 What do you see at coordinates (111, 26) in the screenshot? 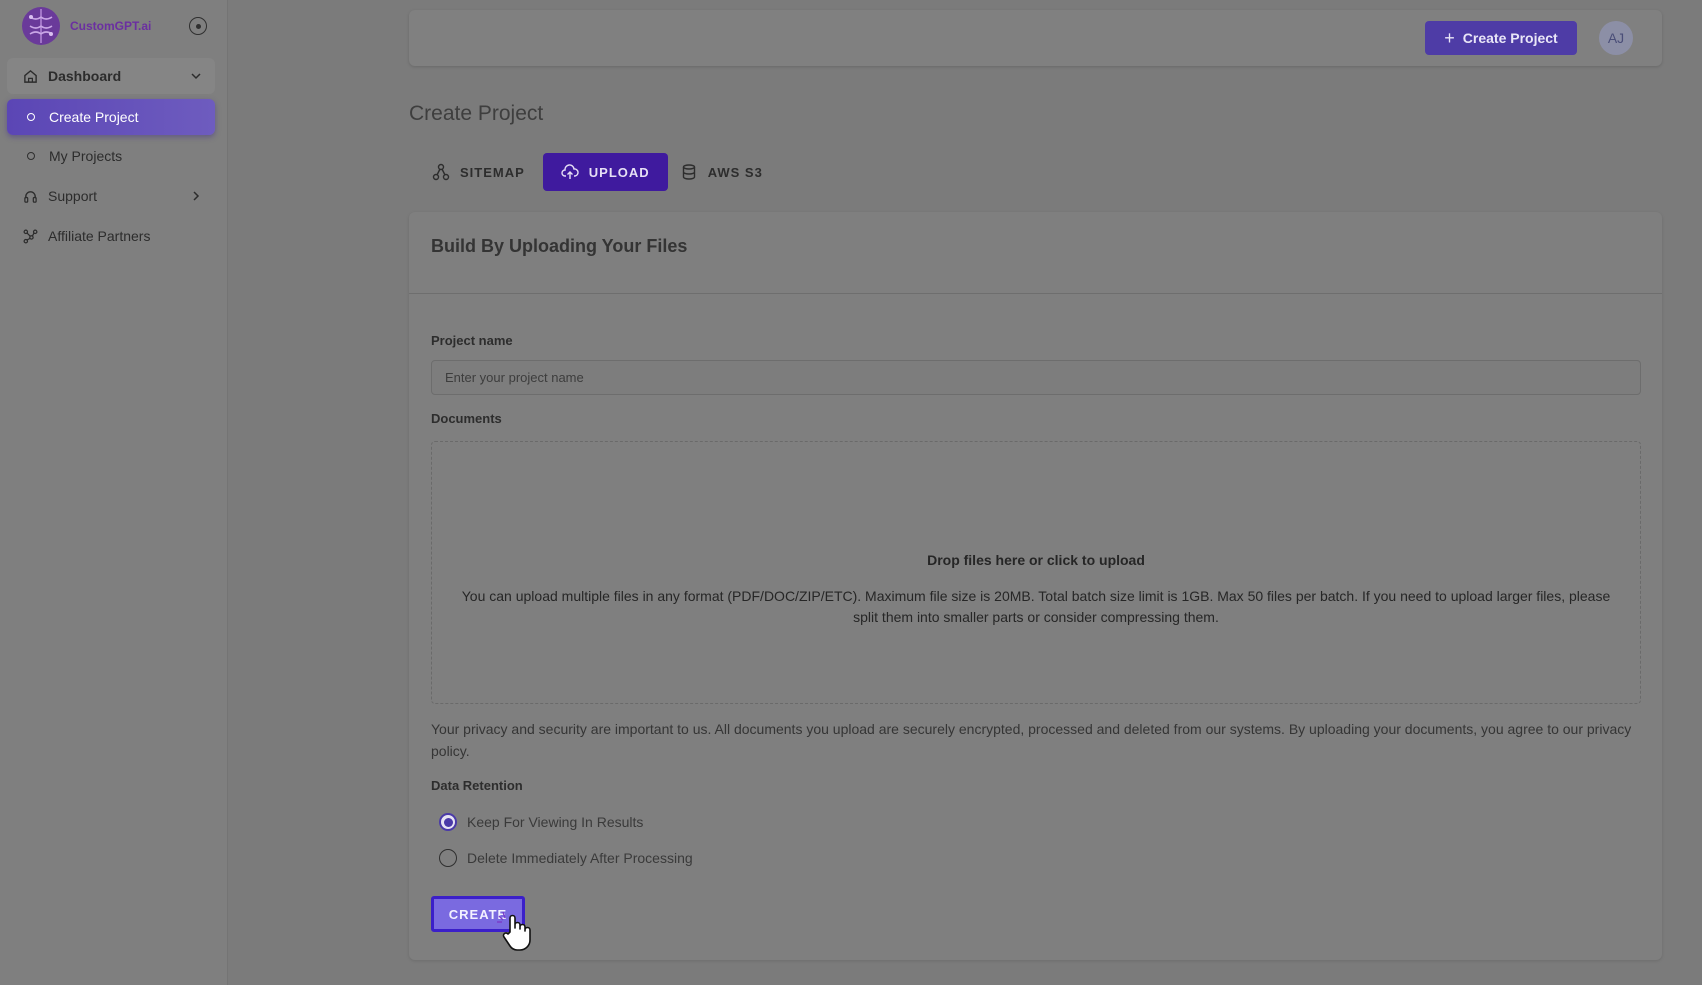
I see `brand-name: CustomGPT.ai` at bounding box center [111, 26].